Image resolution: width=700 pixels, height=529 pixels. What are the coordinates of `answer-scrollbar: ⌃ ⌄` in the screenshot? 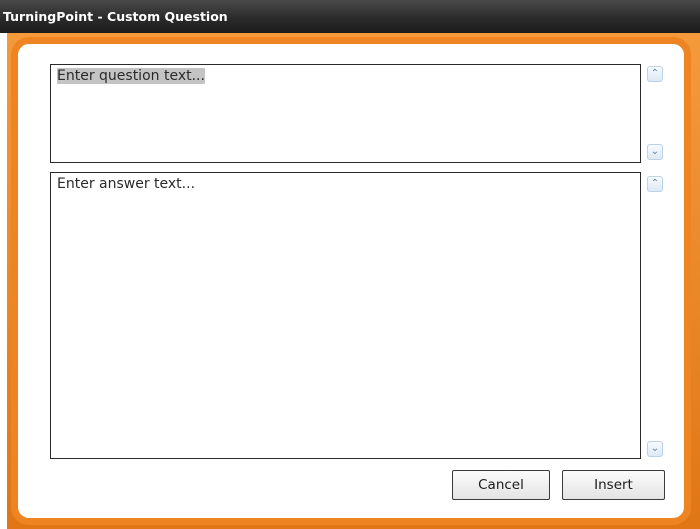 It's located at (656, 317).